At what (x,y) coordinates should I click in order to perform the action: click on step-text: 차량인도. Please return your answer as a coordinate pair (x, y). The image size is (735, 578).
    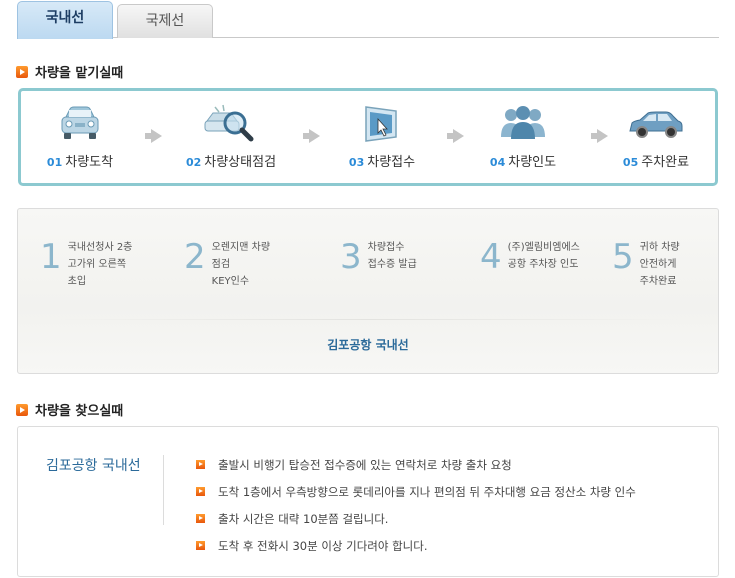
    Looking at the image, I should click on (532, 162).